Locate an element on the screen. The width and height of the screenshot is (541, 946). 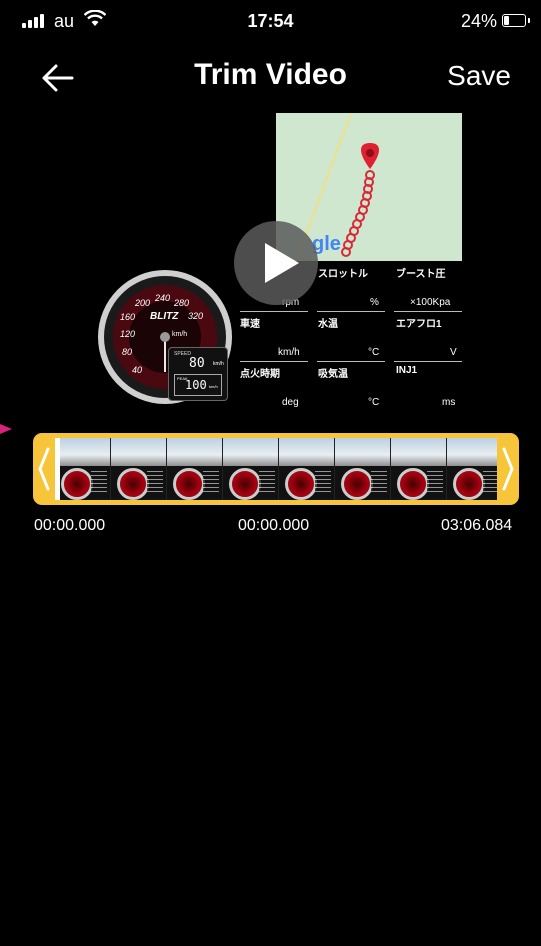
data-label: 吸気温 is located at coordinates (333, 374).